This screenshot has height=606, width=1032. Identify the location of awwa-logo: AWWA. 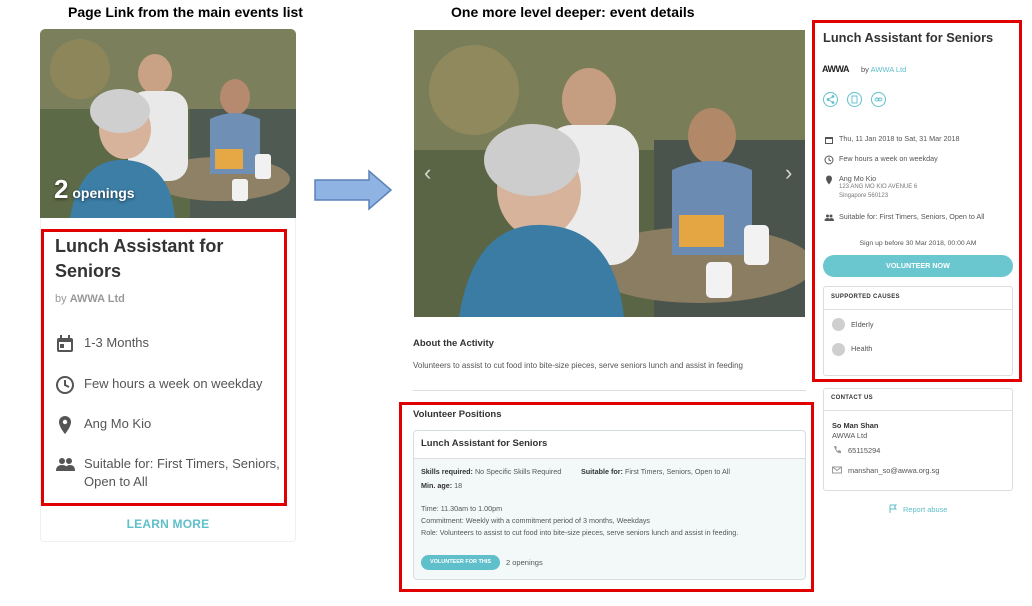
(836, 69).